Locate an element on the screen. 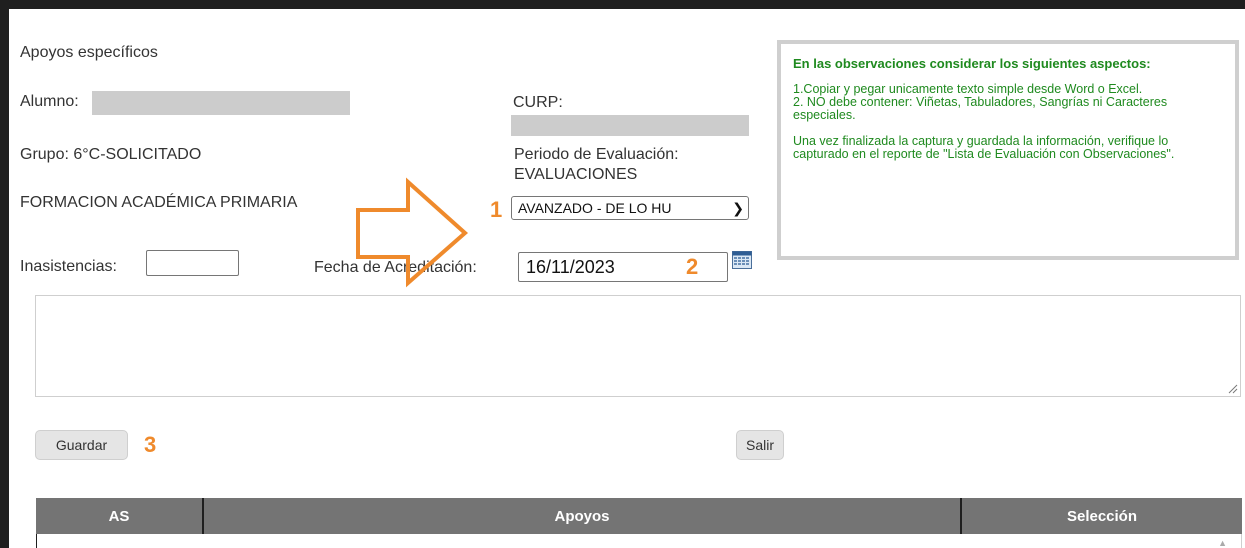 This screenshot has width=1245, height=548. grupo-text: Grupo: 6°C-SOLICITADO is located at coordinates (111, 154).